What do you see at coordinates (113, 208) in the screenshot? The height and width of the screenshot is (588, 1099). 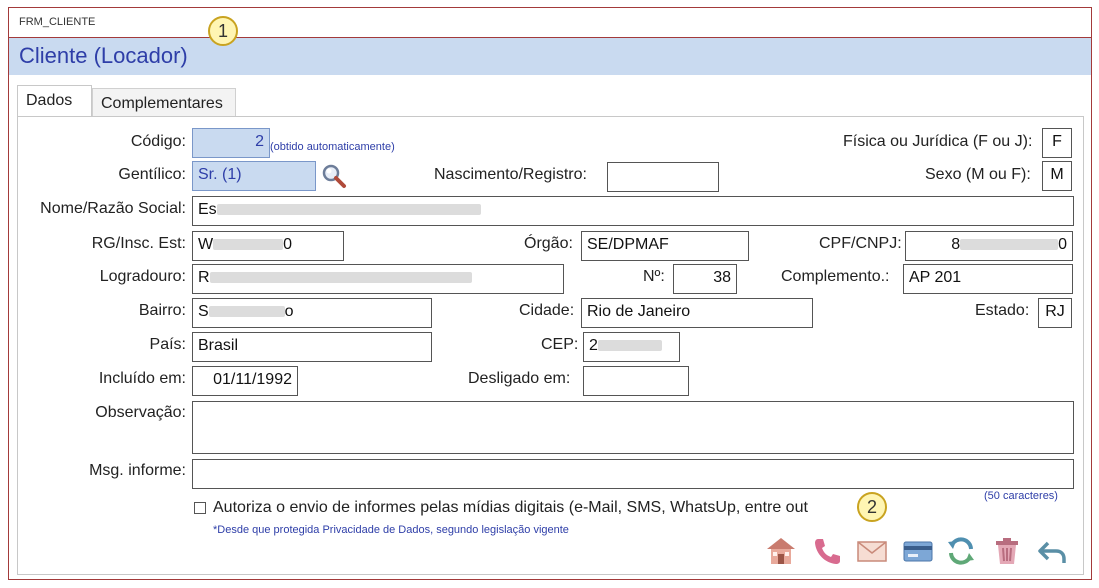 I see `nome-label: Nome/Razão Social:` at bounding box center [113, 208].